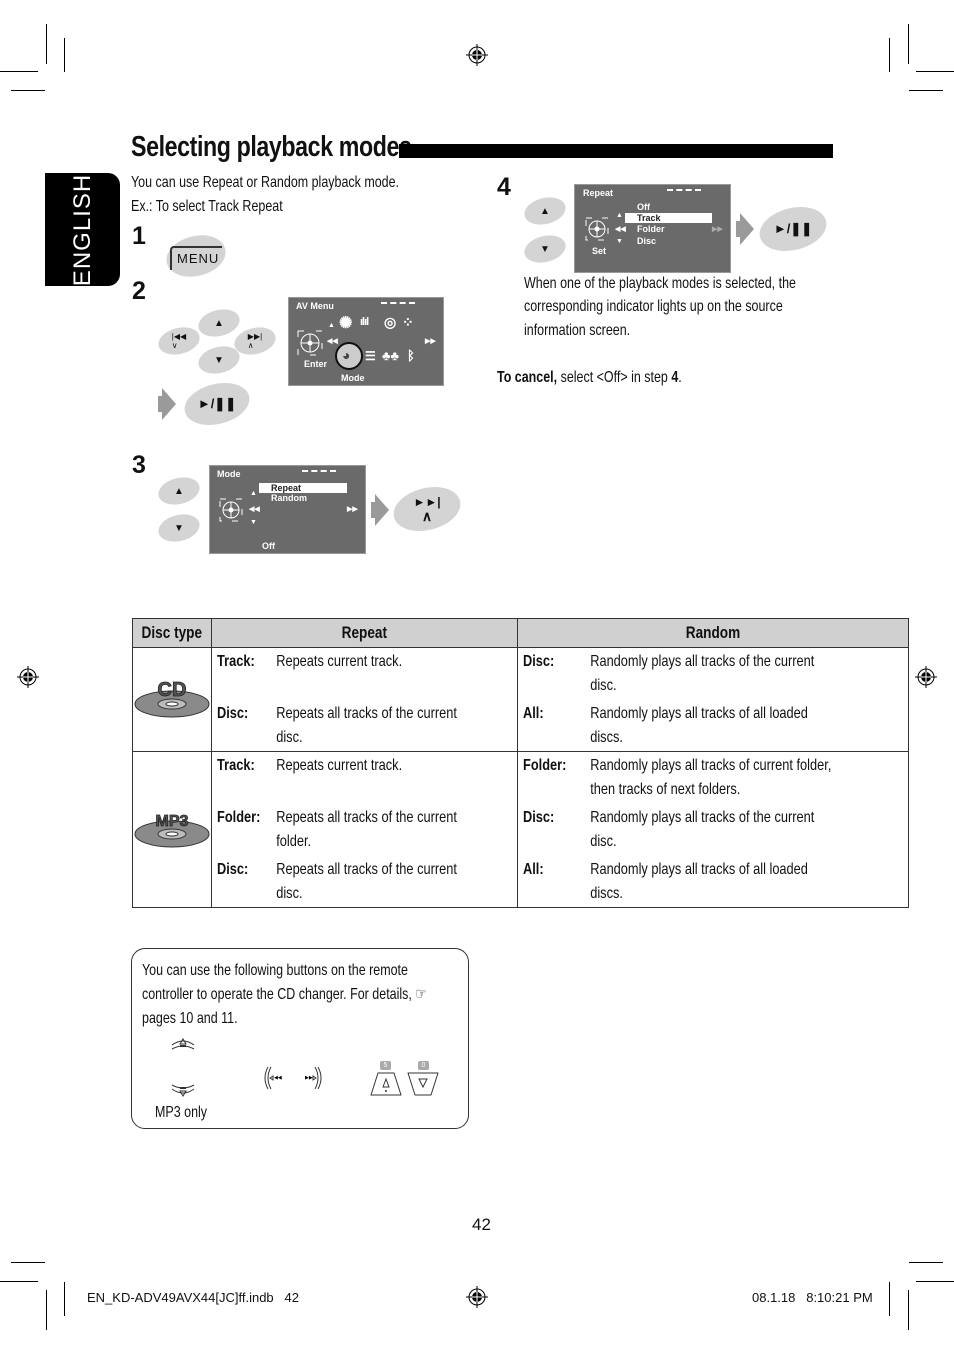 This screenshot has height=1354, width=954. I want to click on disc-type-cell: CD, so click(172, 699).